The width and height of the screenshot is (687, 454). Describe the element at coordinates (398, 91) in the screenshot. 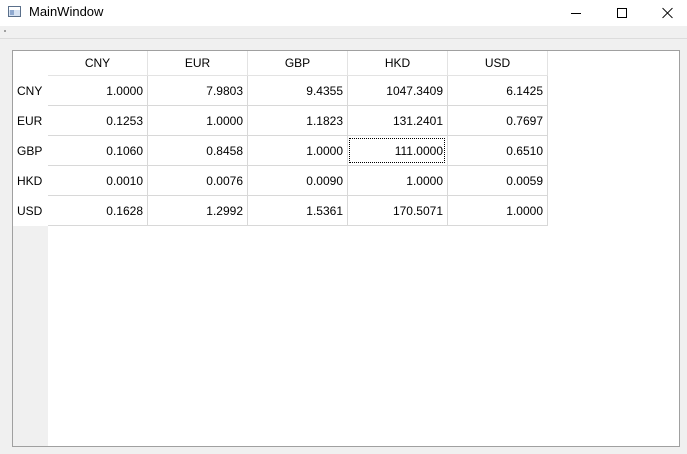

I see `table-cell: 1047.3409` at that location.